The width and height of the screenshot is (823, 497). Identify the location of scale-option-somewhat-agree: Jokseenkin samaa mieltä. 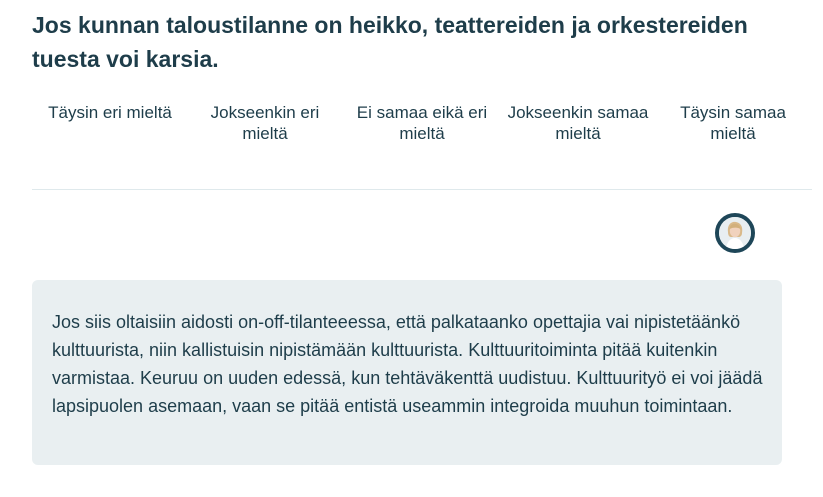
(578, 123).